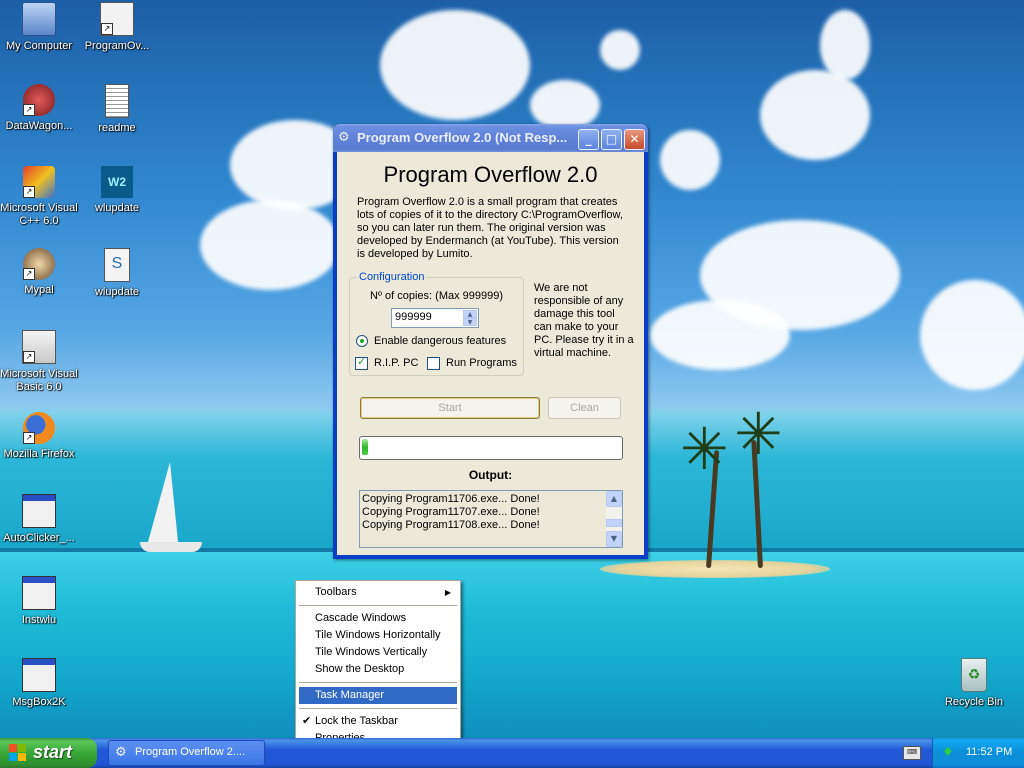  I want to click on desktop-icon-wlupdate-script: S wlupdate, so click(117, 273).